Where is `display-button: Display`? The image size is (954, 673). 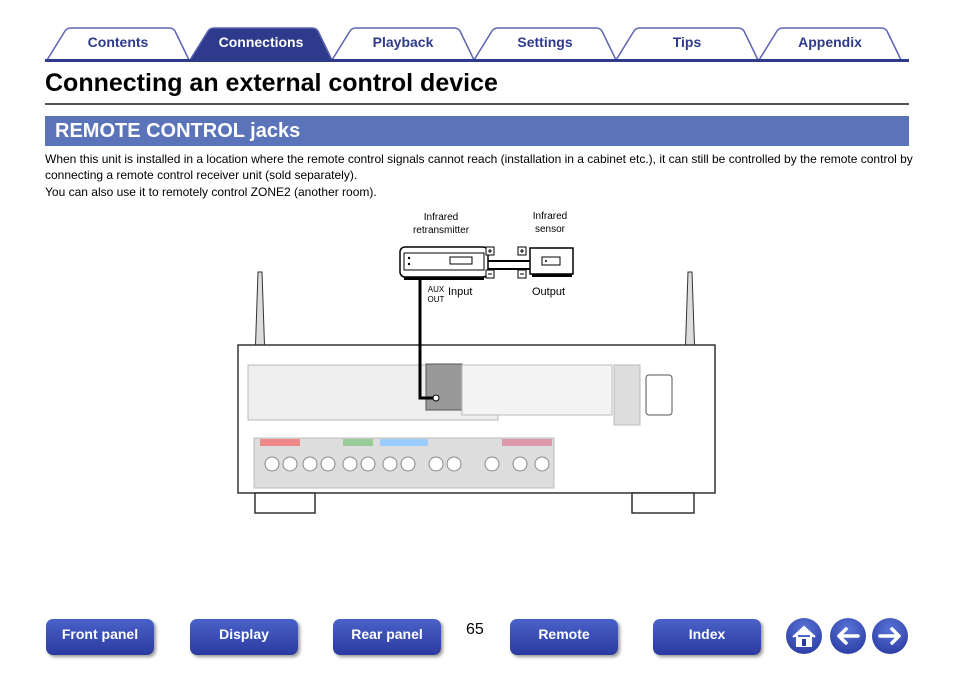
display-button: Display is located at coordinates (244, 637).